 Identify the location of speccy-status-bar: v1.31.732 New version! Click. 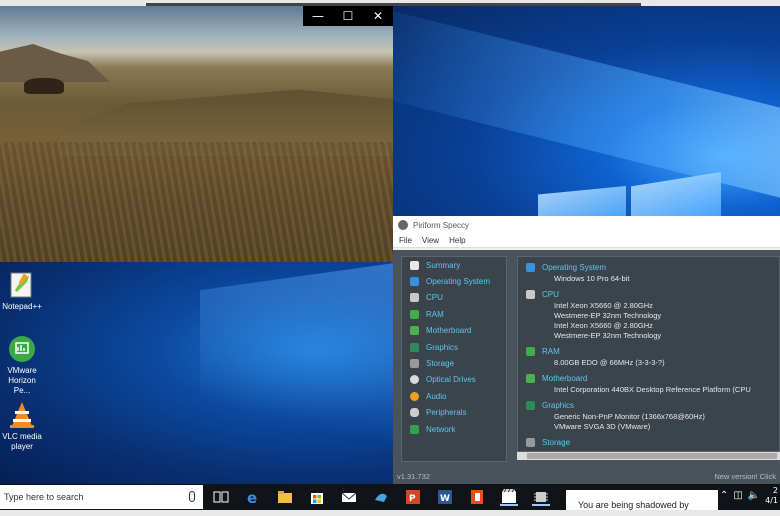
(586, 476).